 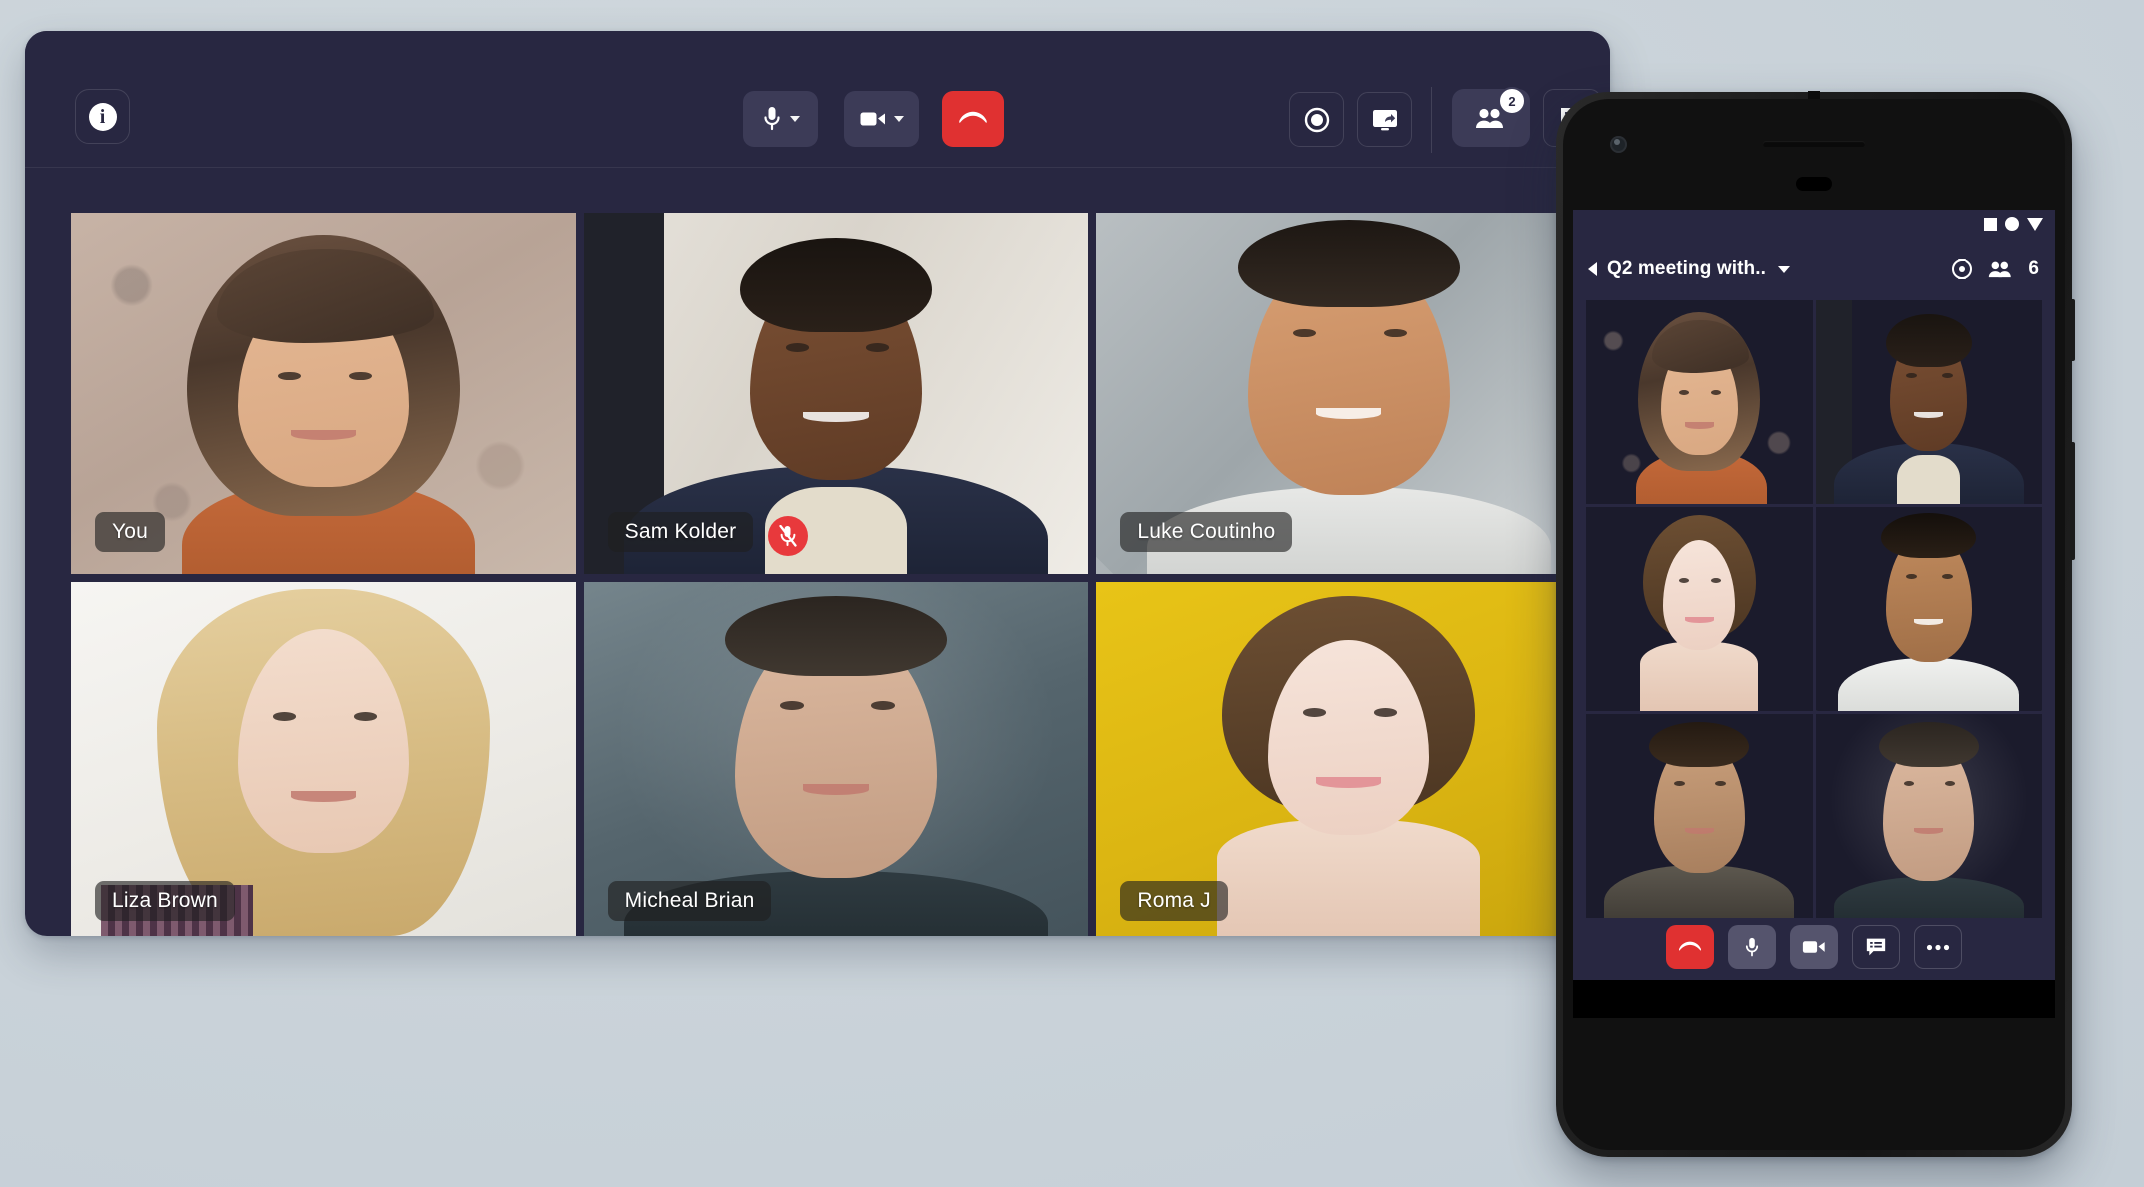 I want to click on muted-mic-badge, so click(x=787, y=536).